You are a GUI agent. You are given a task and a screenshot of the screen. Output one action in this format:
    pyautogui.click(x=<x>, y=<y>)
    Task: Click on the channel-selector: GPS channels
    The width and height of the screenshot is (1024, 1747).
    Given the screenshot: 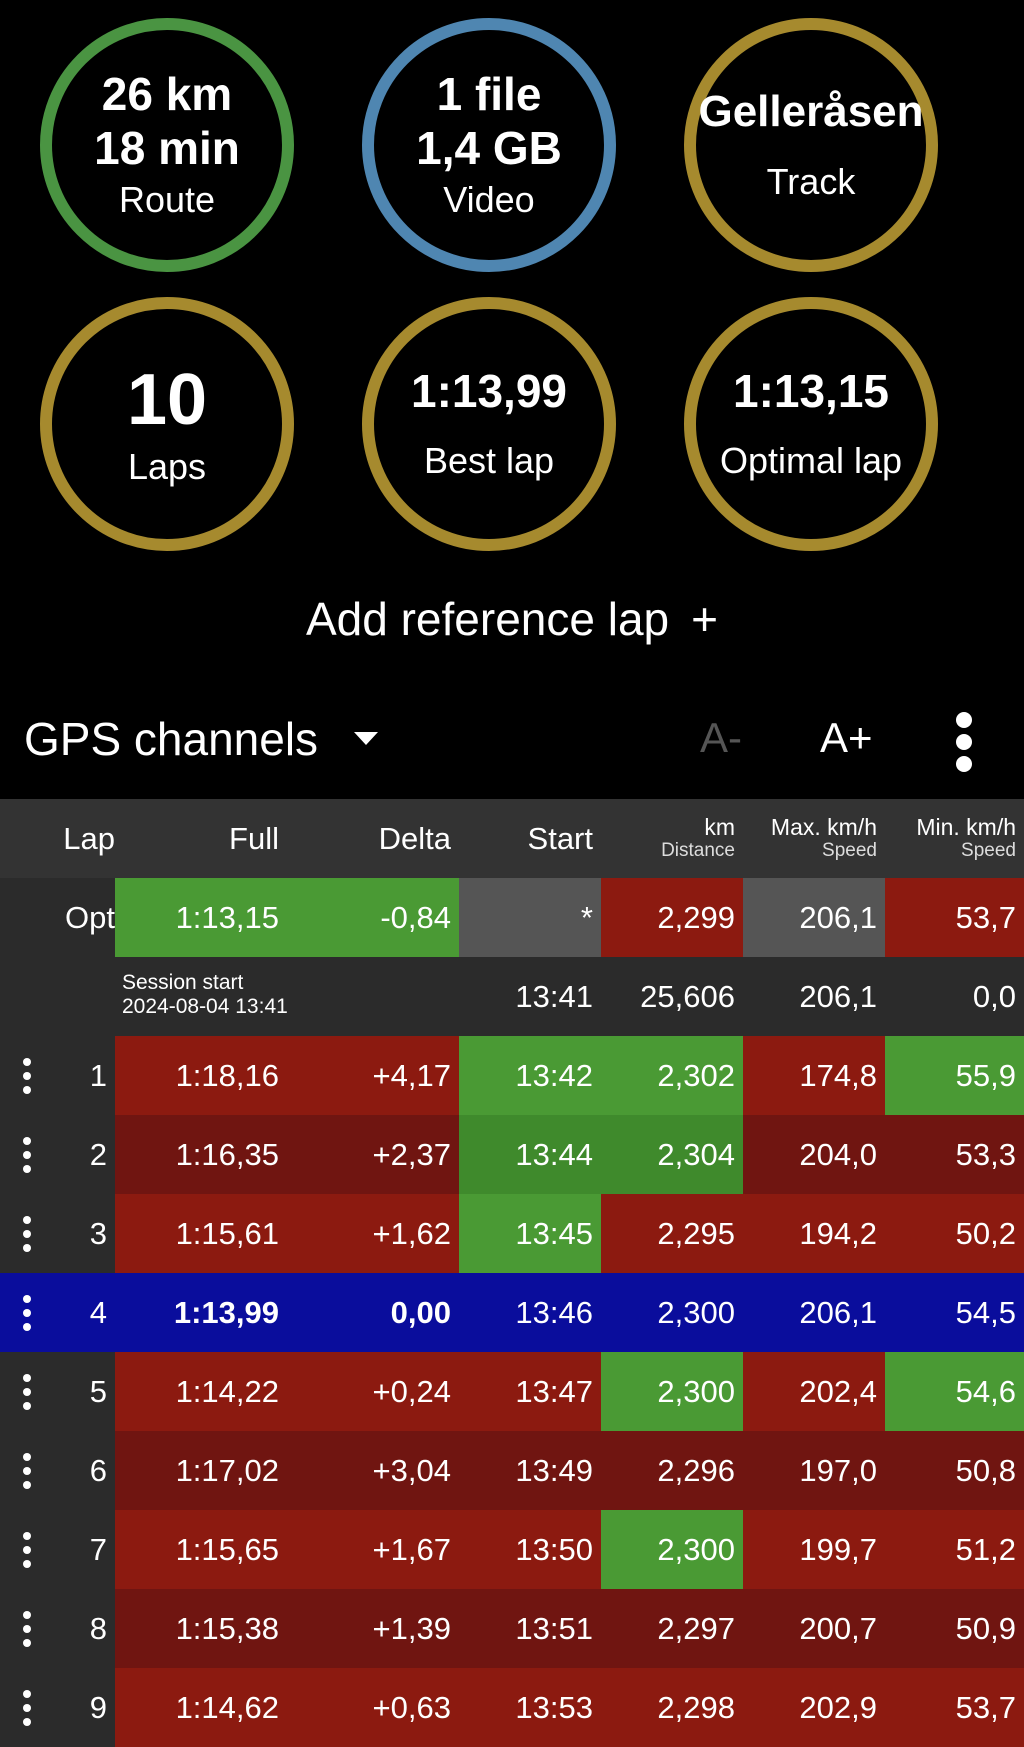 What is the action you would take?
    pyautogui.click(x=171, y=739)
    